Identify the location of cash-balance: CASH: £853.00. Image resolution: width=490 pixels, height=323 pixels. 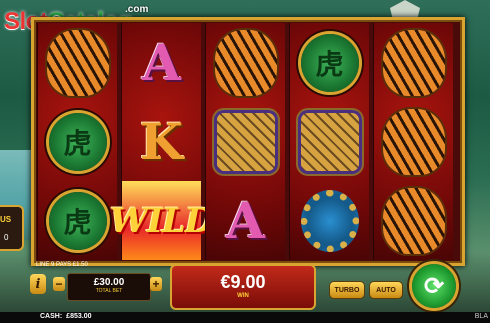
(65, 316).